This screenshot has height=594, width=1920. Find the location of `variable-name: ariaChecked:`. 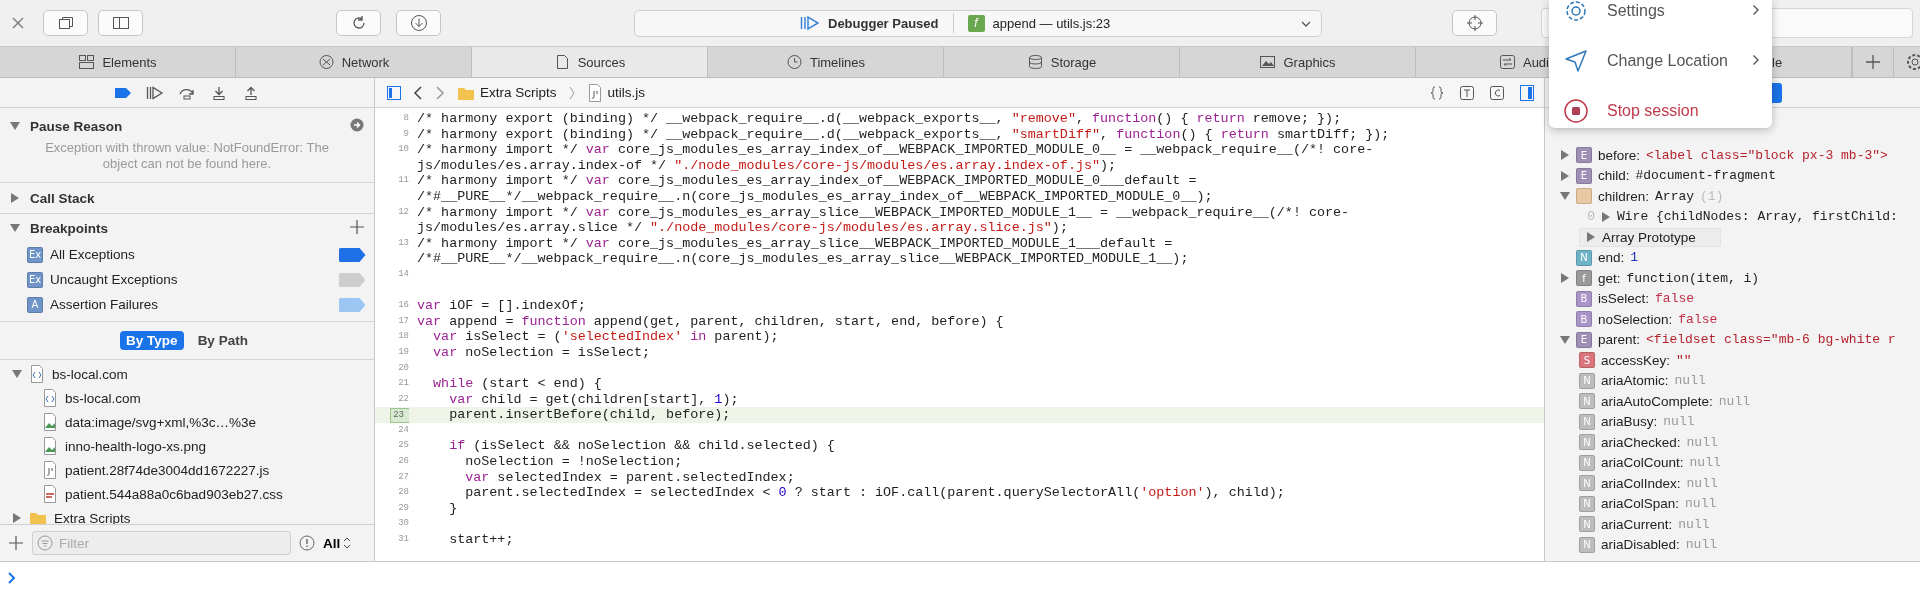

variable-name: ariaChecked: is located at coordinates (1641, 442).